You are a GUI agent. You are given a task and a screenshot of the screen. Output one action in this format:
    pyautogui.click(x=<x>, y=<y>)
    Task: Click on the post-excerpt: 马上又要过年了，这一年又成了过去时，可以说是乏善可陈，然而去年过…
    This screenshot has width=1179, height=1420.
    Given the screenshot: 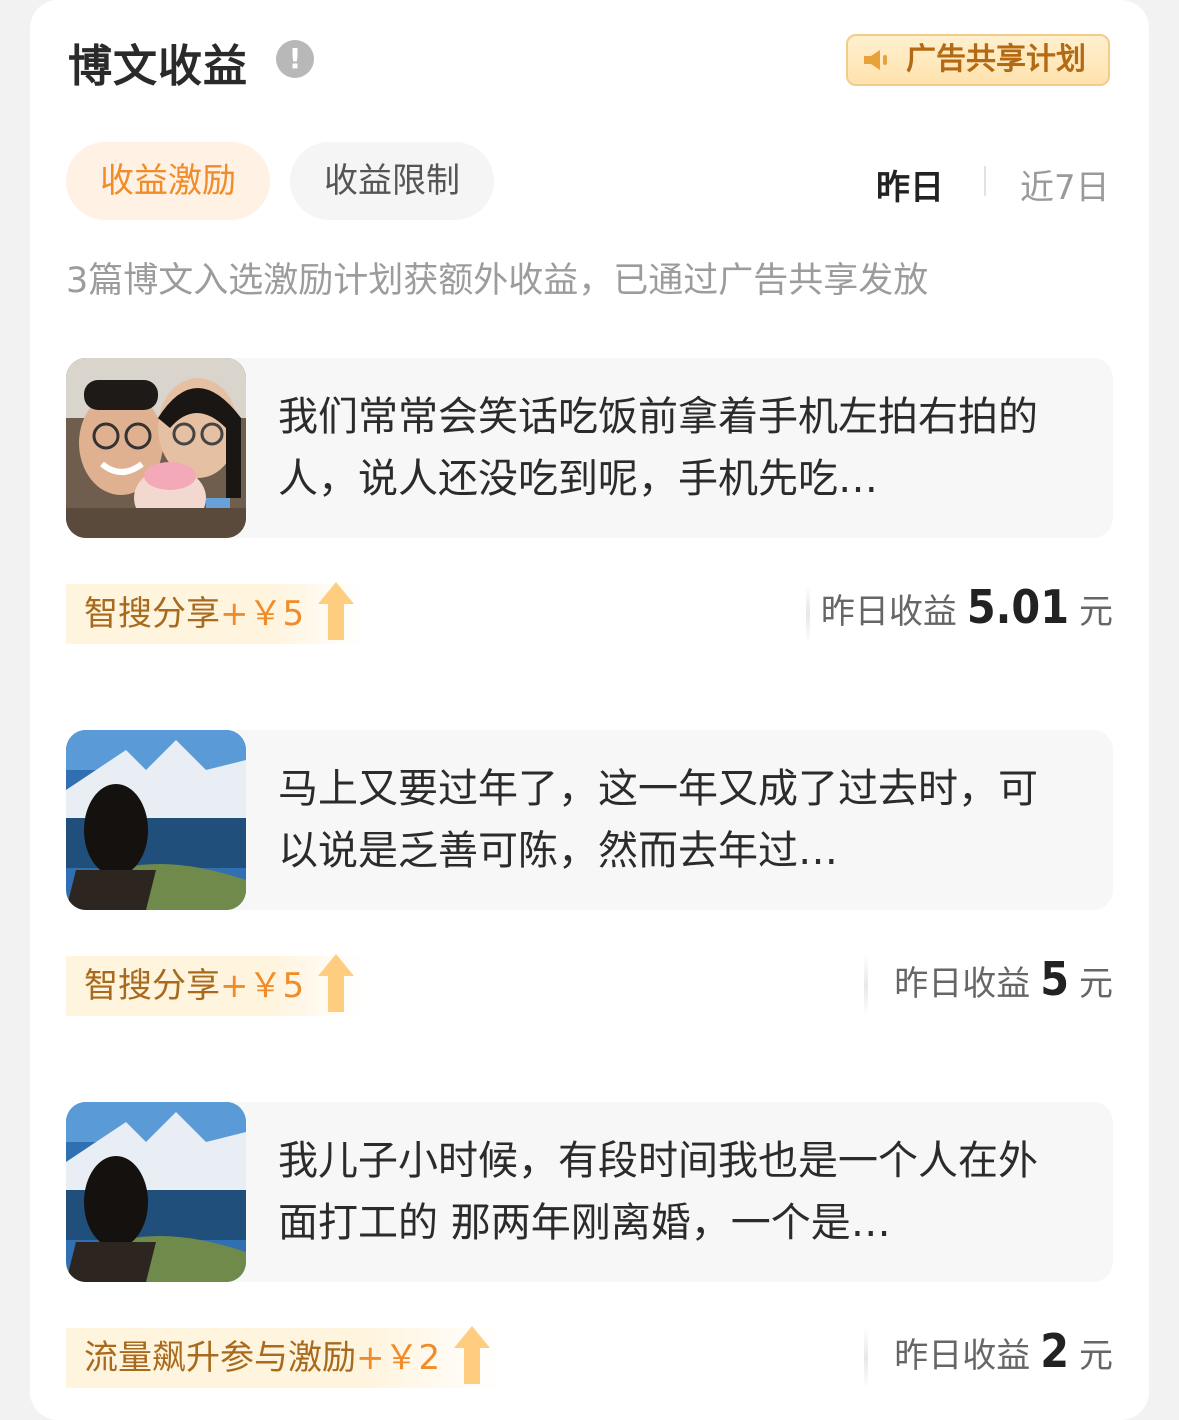 What is the action you would take?
    pyautogui.click(x=658, y=820)
    